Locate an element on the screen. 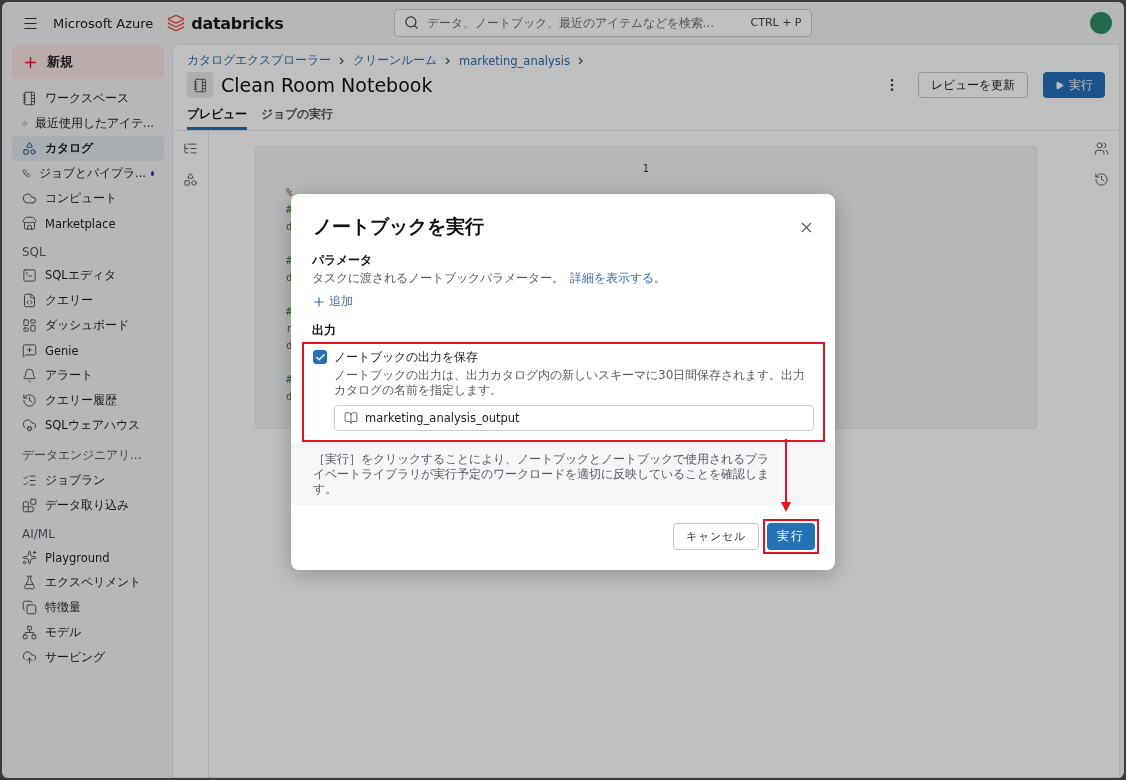  sidebar-item-label: コンピュート is located at coordinates (81, 198).